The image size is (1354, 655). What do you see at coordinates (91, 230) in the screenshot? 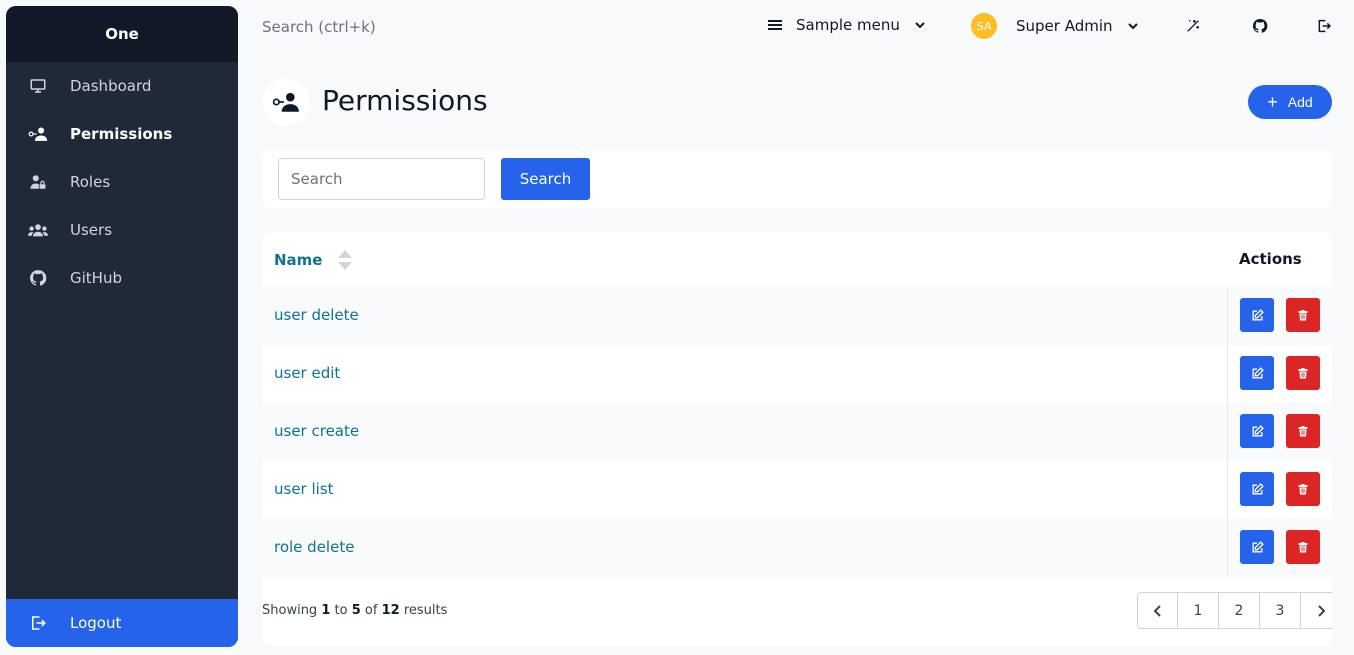
I see `sidebar-item-label: Users` at bounding box center [91, 230].